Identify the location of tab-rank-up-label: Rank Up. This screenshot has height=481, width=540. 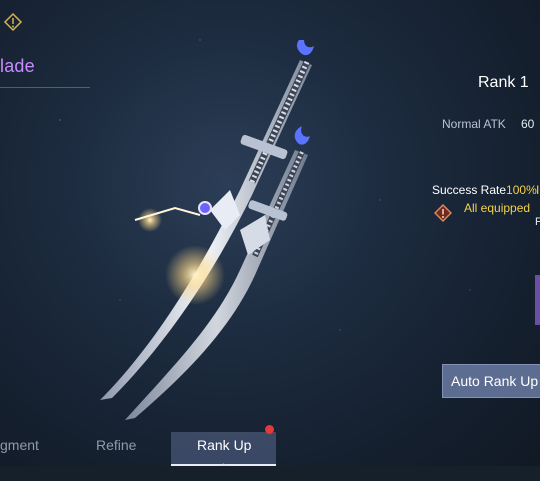
(224, 445).